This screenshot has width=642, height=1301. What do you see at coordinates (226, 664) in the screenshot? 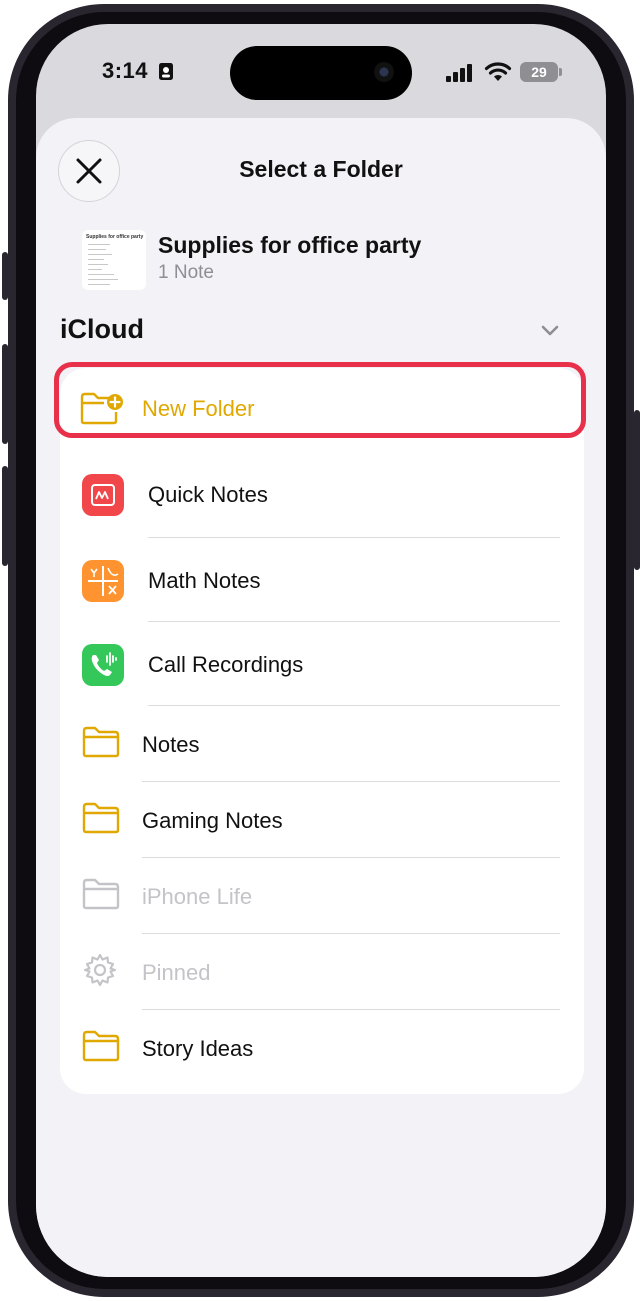
I see `folder-label: Call Recordings` at bounding box center [226, 664].